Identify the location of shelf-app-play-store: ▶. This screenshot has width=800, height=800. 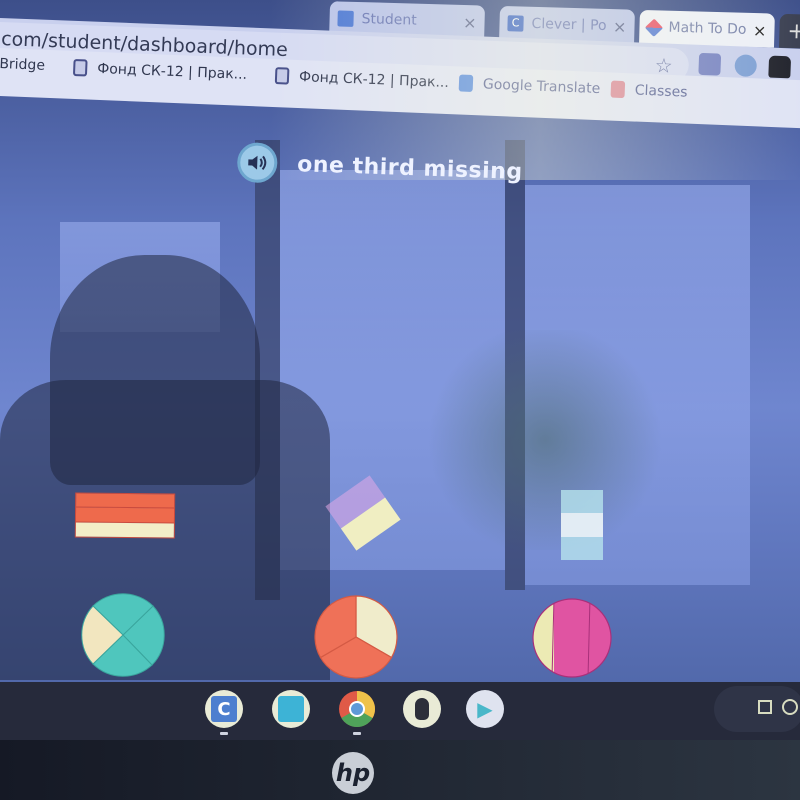
(485, 709).